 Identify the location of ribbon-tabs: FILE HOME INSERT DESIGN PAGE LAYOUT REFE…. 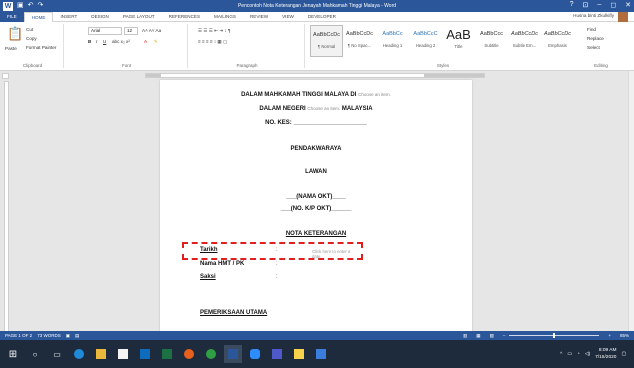
(317, 16).